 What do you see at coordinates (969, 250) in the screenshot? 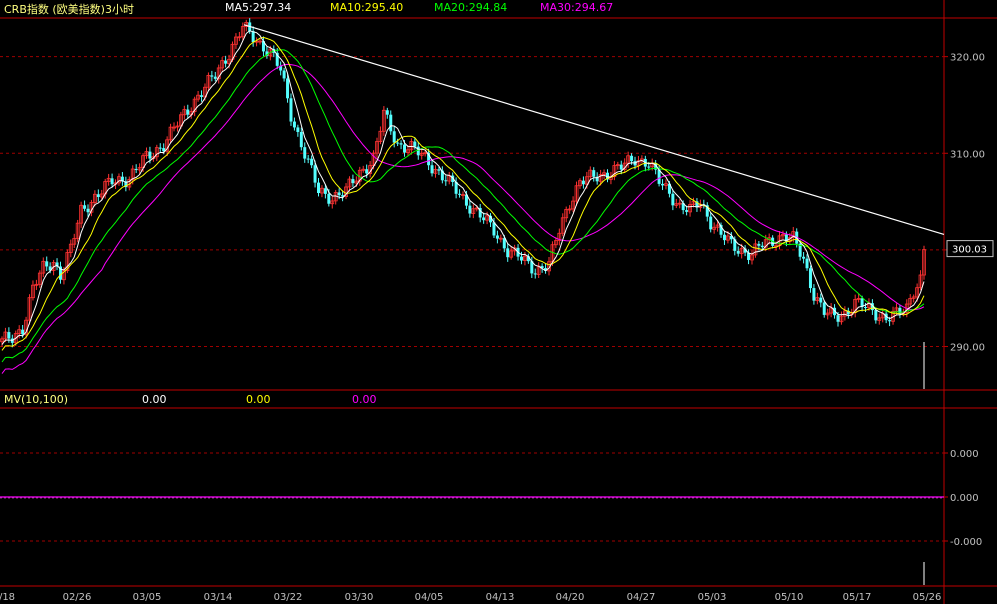
I see `last-value-label: 300.03` at bounding box center [969, 250].